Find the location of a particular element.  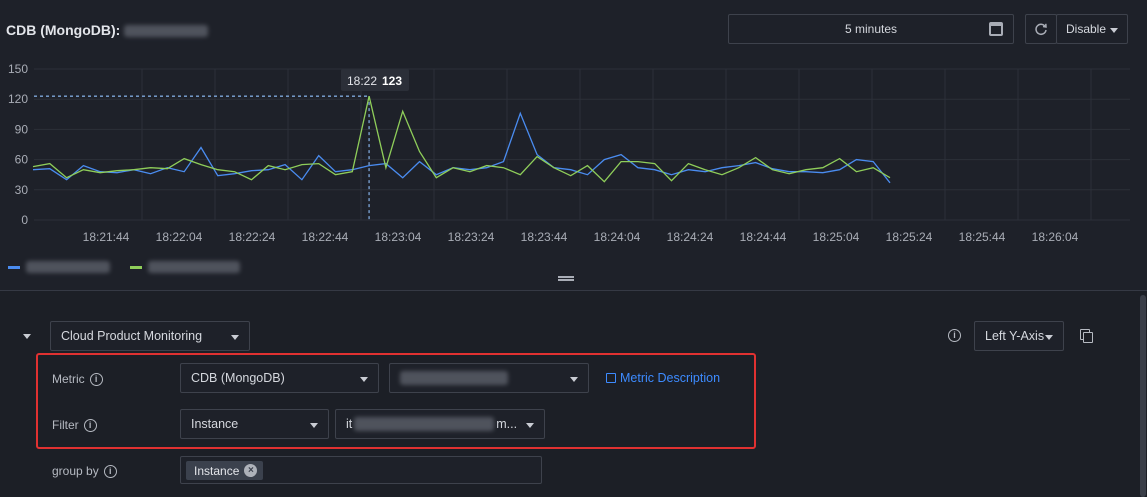

metric-namespace-select: CDB (MongoDB) is located at coordinates (279, 378).